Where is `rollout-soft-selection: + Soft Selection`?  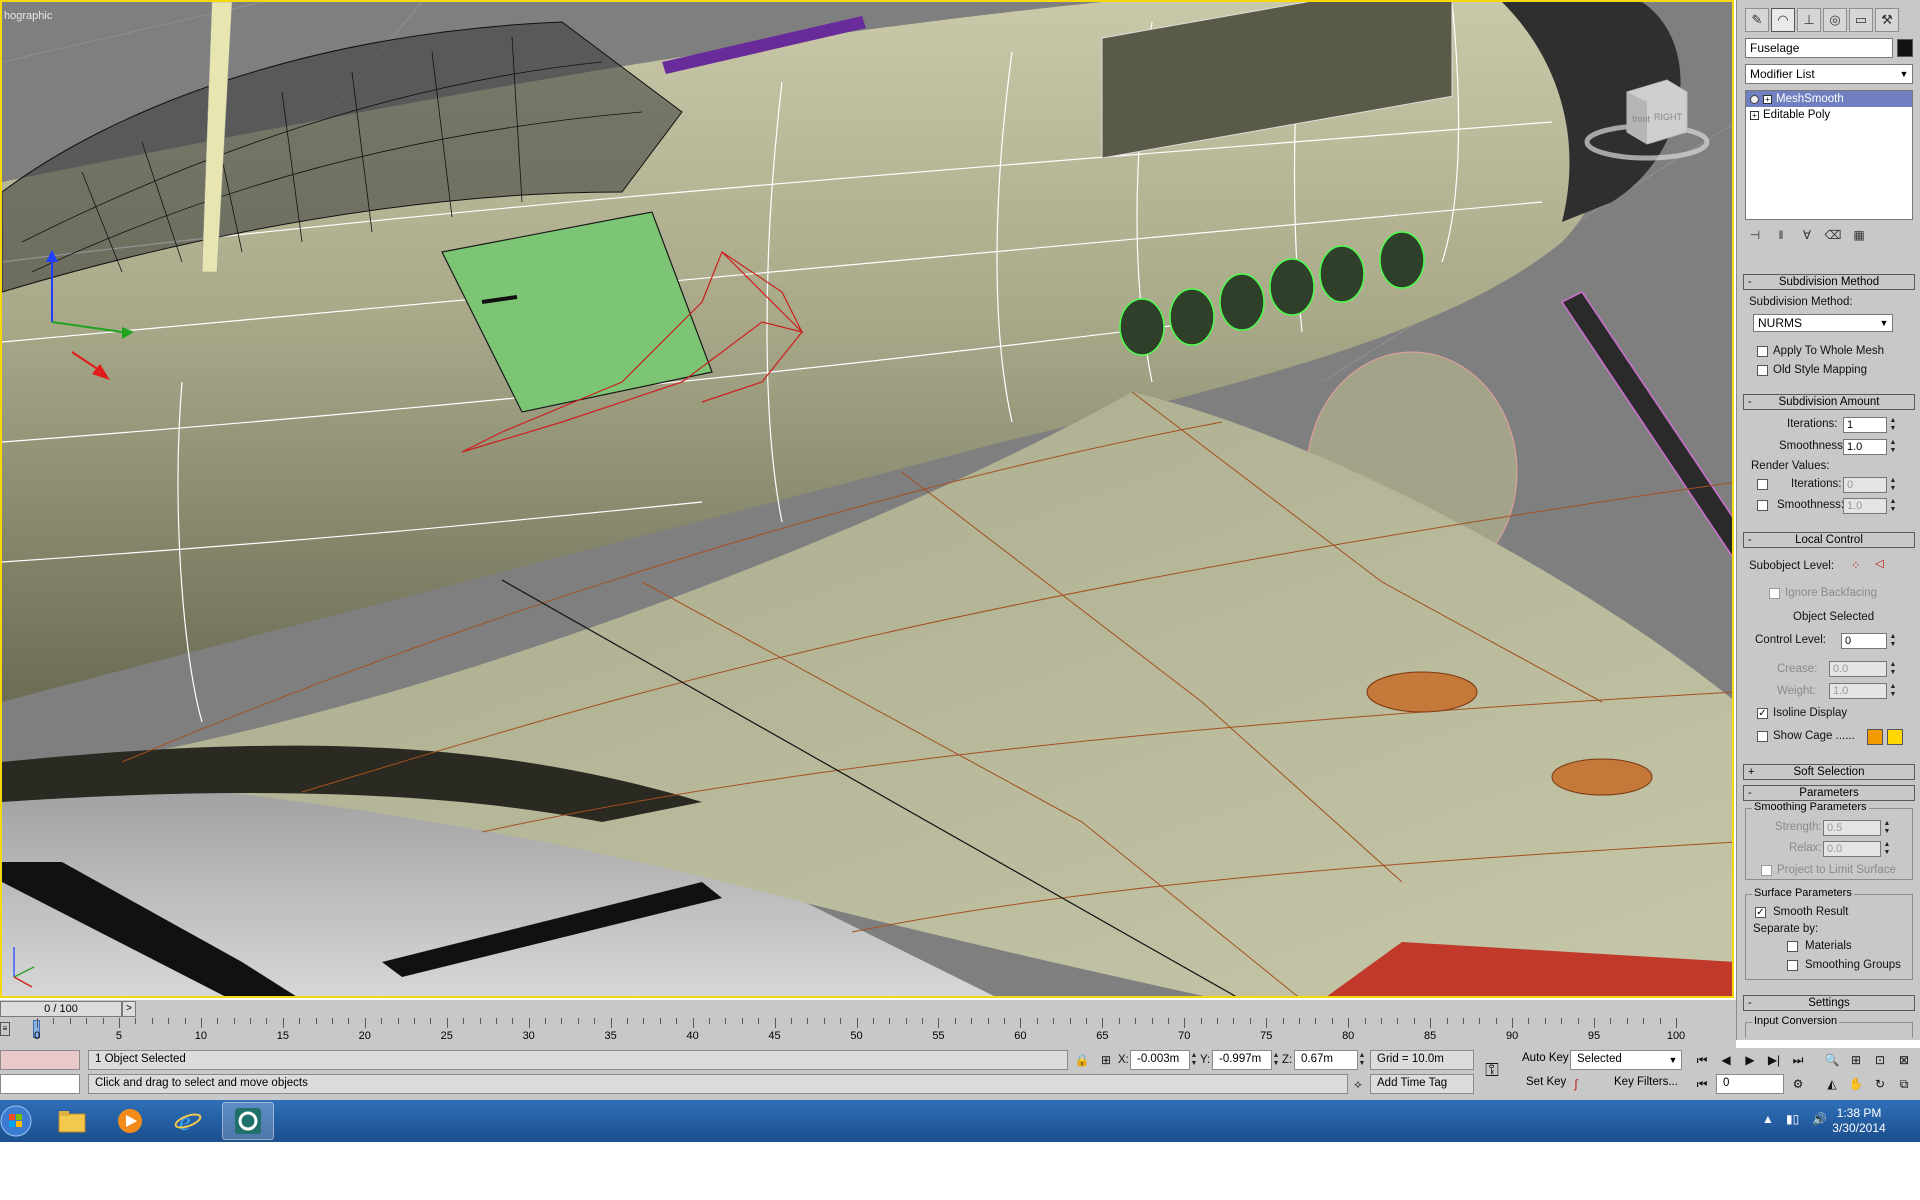 rollout-soft-selection: + Soft Selection is located at coordinates (1829, 772).